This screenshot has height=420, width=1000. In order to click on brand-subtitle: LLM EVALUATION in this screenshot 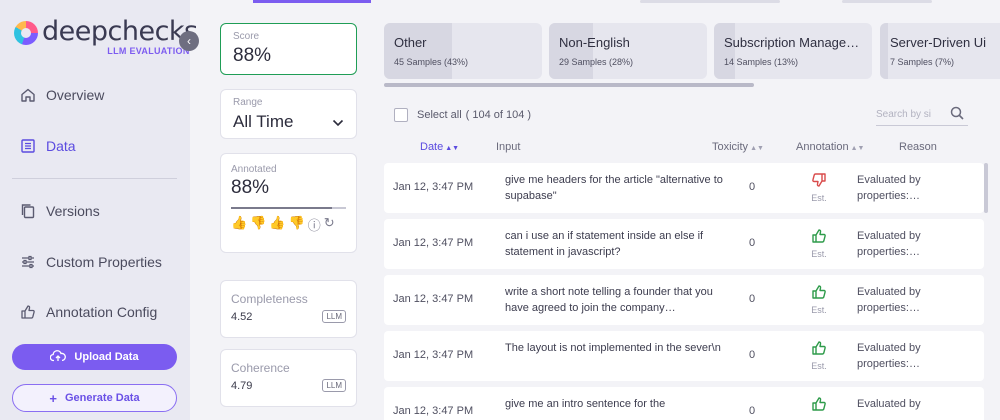, I will do `click(148, 51)`.